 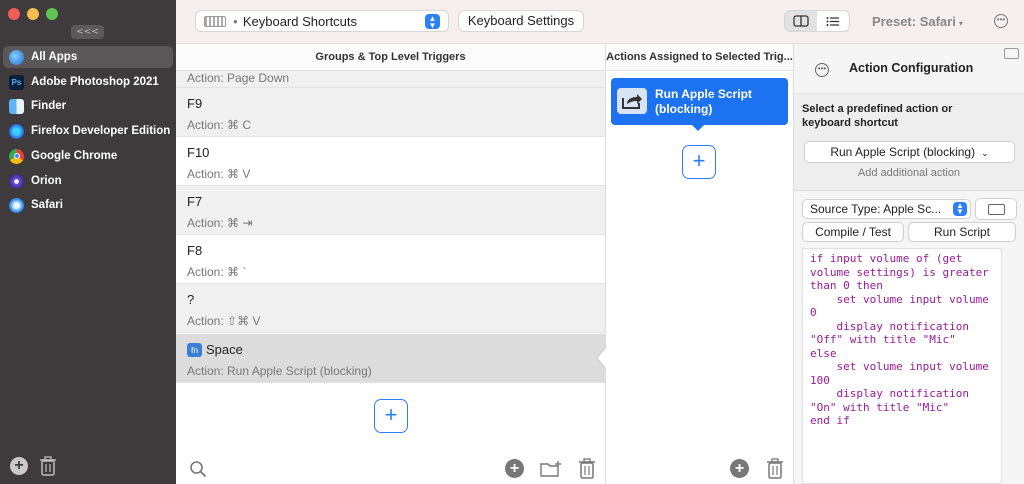 I want to click on zoom-window-button, so click(x=52, y=14).